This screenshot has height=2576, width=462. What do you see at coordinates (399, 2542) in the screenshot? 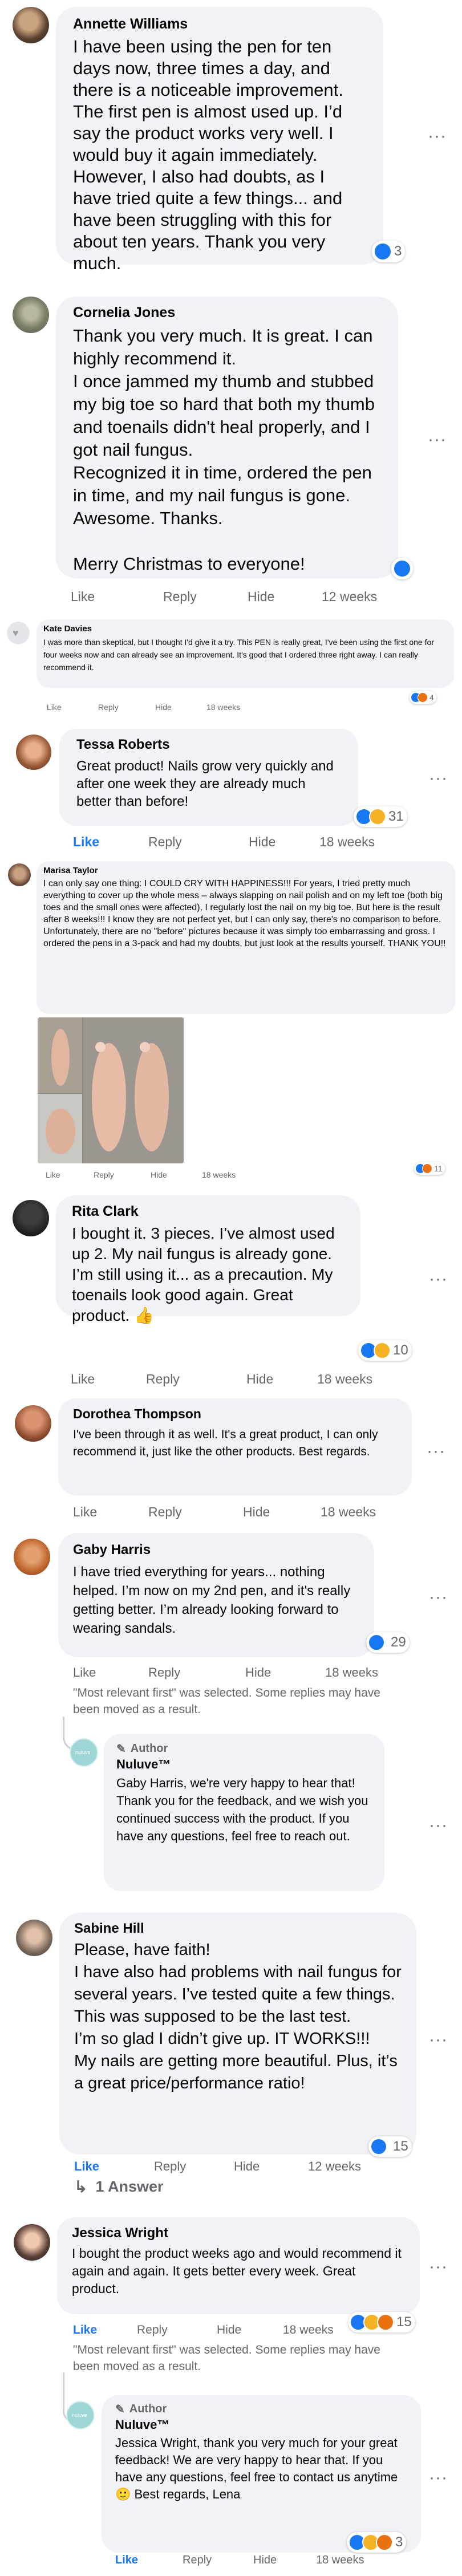
I see `reaction-count: 3` at bounding box center [399, 2542].